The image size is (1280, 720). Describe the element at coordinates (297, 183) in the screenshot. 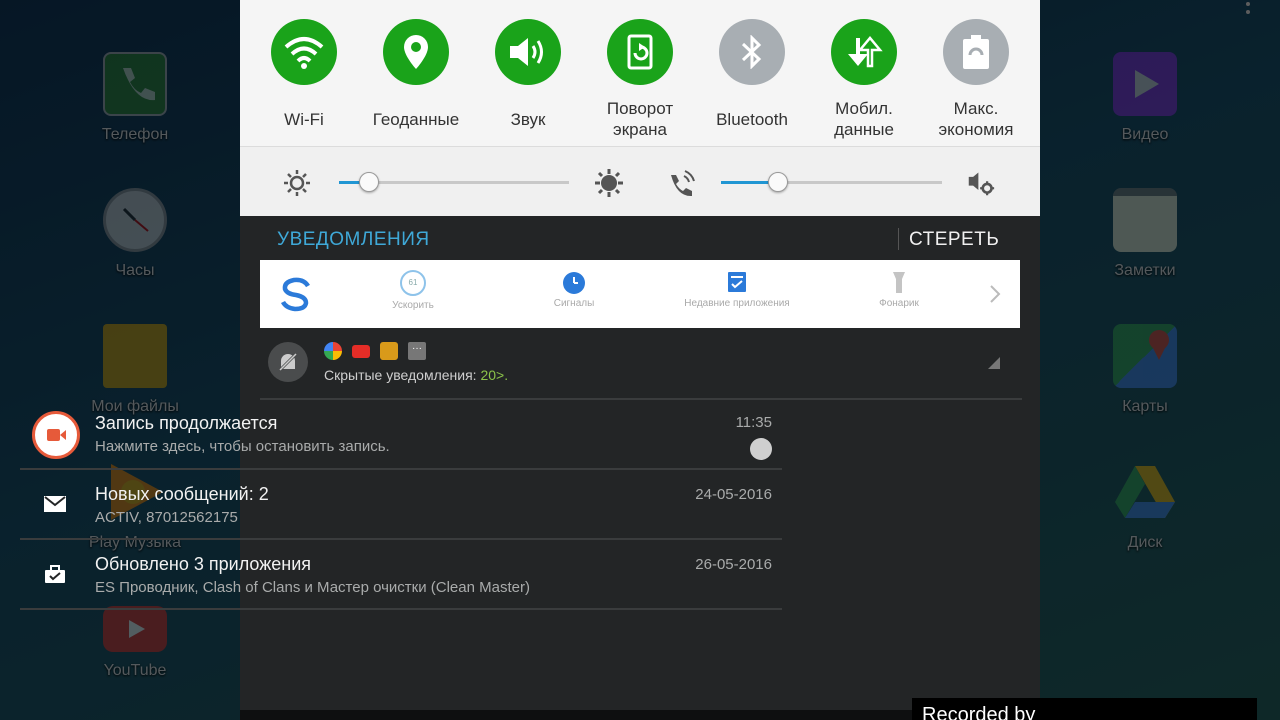

I see `brightness-low-icon` at that location.